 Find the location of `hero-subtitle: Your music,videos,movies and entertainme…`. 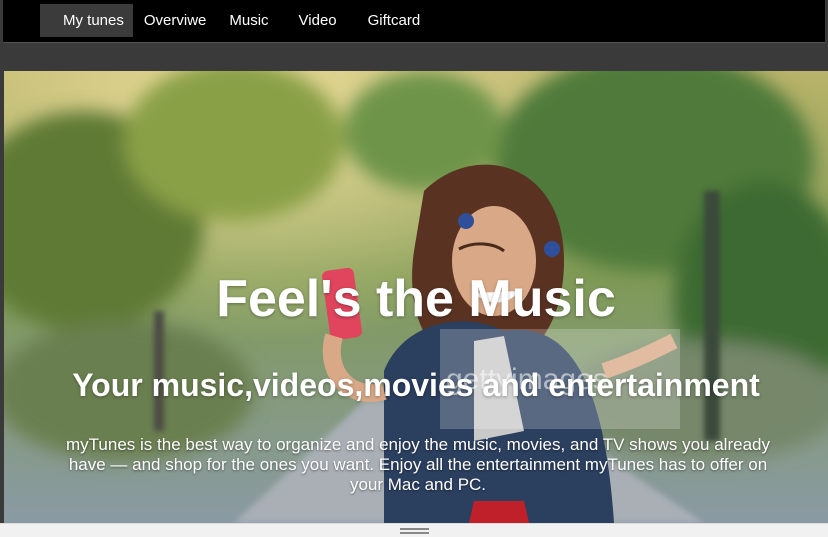

hero-subtitle: Your music,videos,movies and entertainme… is located at coordinates (416, 385).